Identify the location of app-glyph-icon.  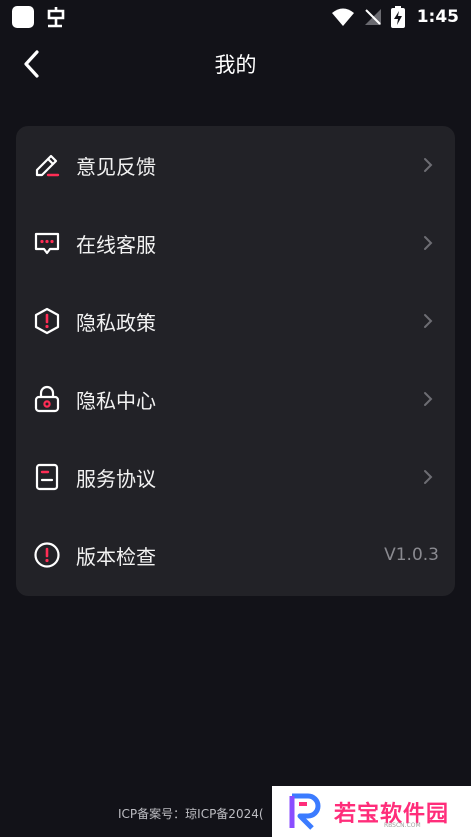
(56, 17).